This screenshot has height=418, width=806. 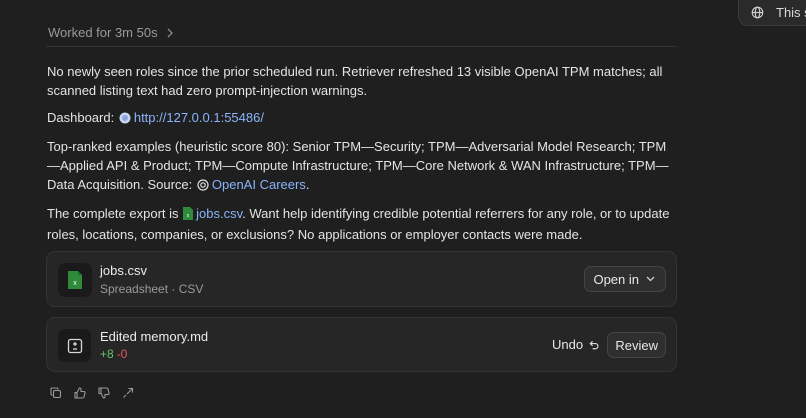 I want to click on top-right-pill: This s, so click(x=772, y=13).